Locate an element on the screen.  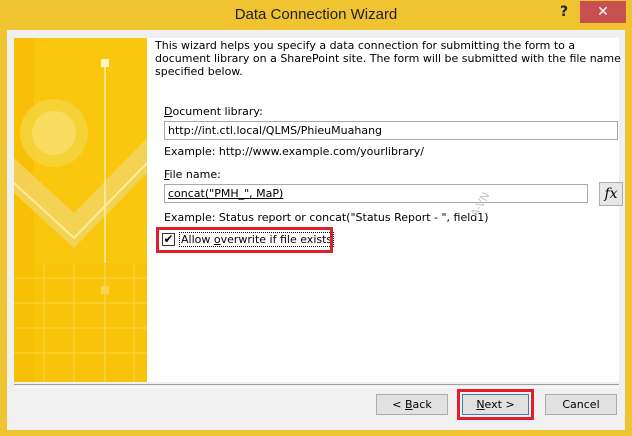
file-name-value: concat("PMH_", MaP) is located at coordinates (226, 193).